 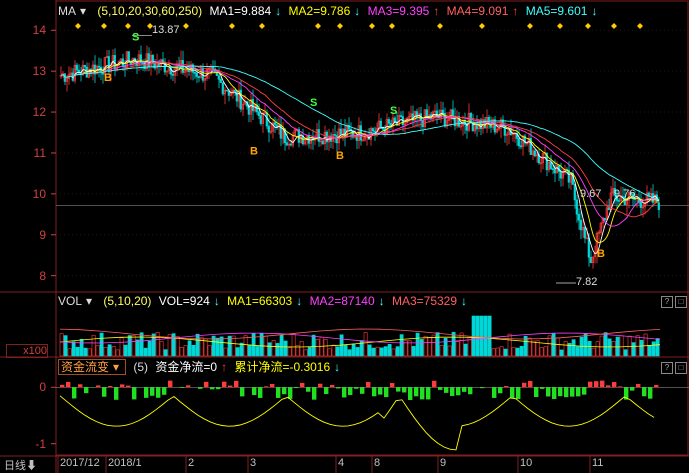 I want to click on fund-selector: 资金流变 ▾, so click(x=92, y=367).